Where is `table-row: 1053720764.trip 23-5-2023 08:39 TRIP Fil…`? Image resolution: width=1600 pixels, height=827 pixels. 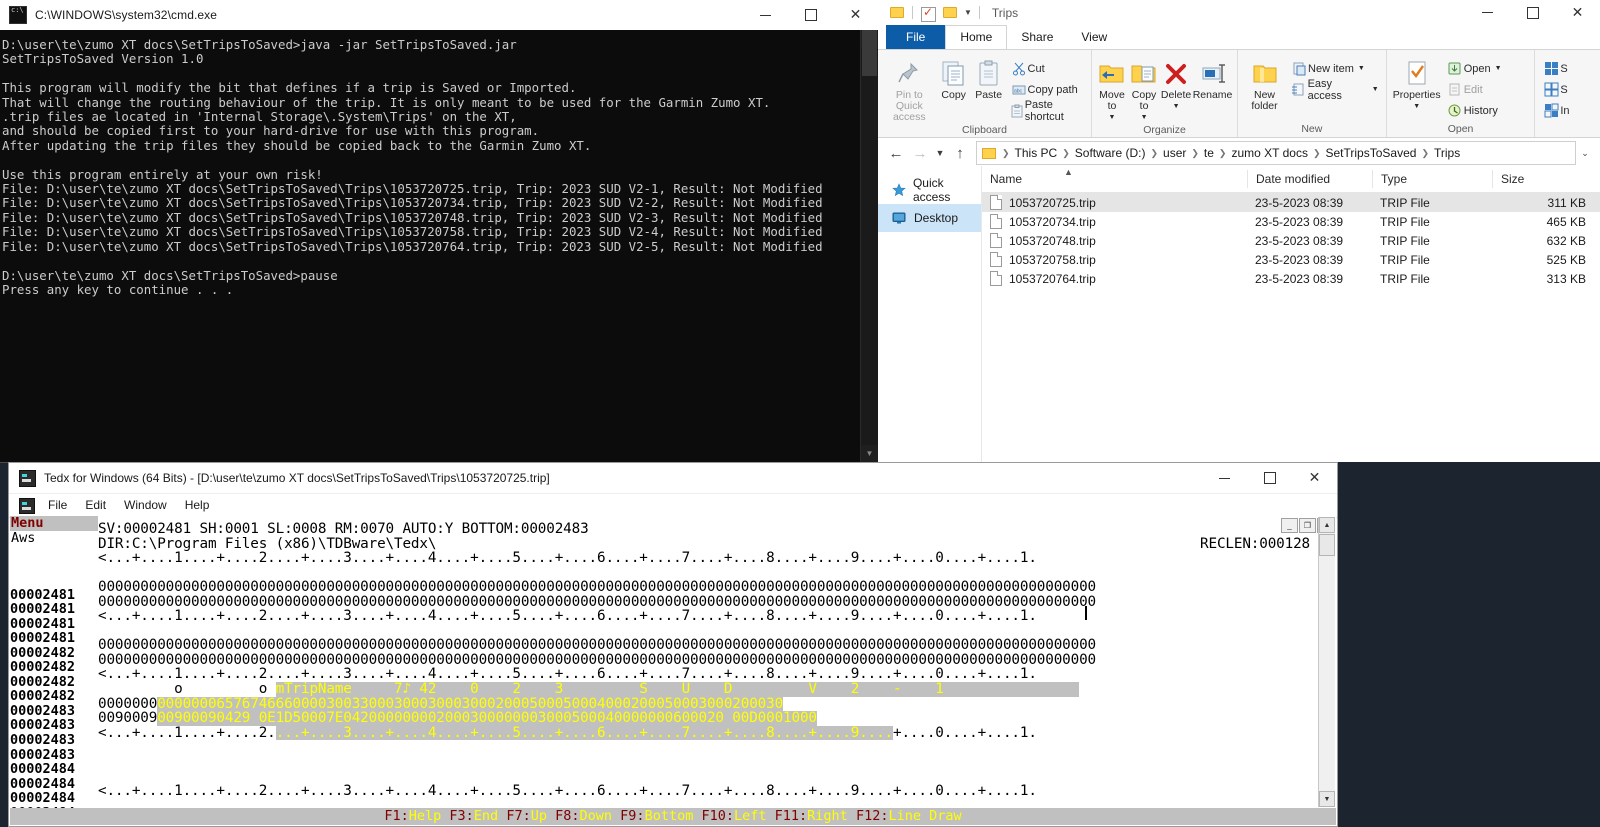
table-row: 1053720764.trip 23-5-2023 08:39 TRIP Fil… is located at coordinates (1291, 278).